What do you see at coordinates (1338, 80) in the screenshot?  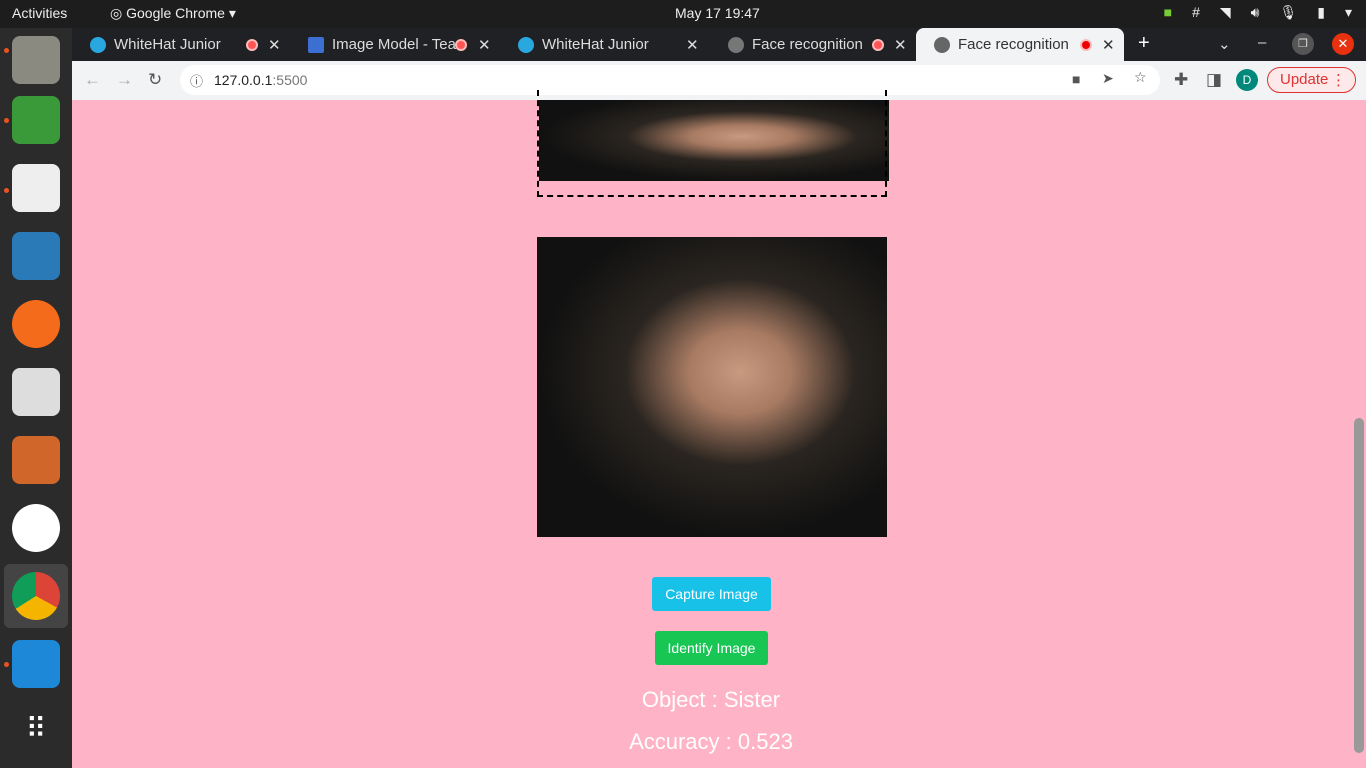 I see `more-menu-icon: ⋮` at bounding box center [1338, 80].